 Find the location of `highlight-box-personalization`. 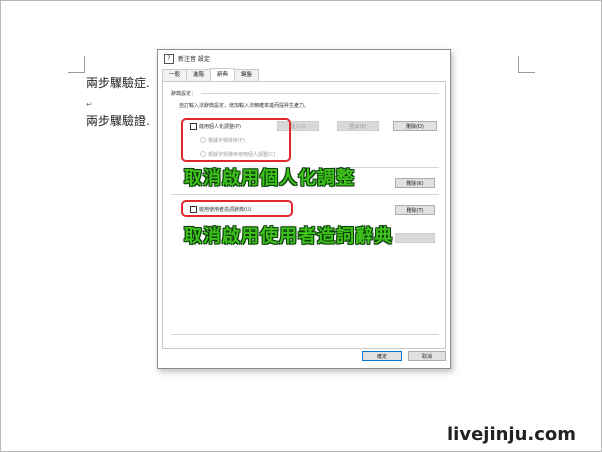

highlight-box-personalization is located at coordinates (236, 140).